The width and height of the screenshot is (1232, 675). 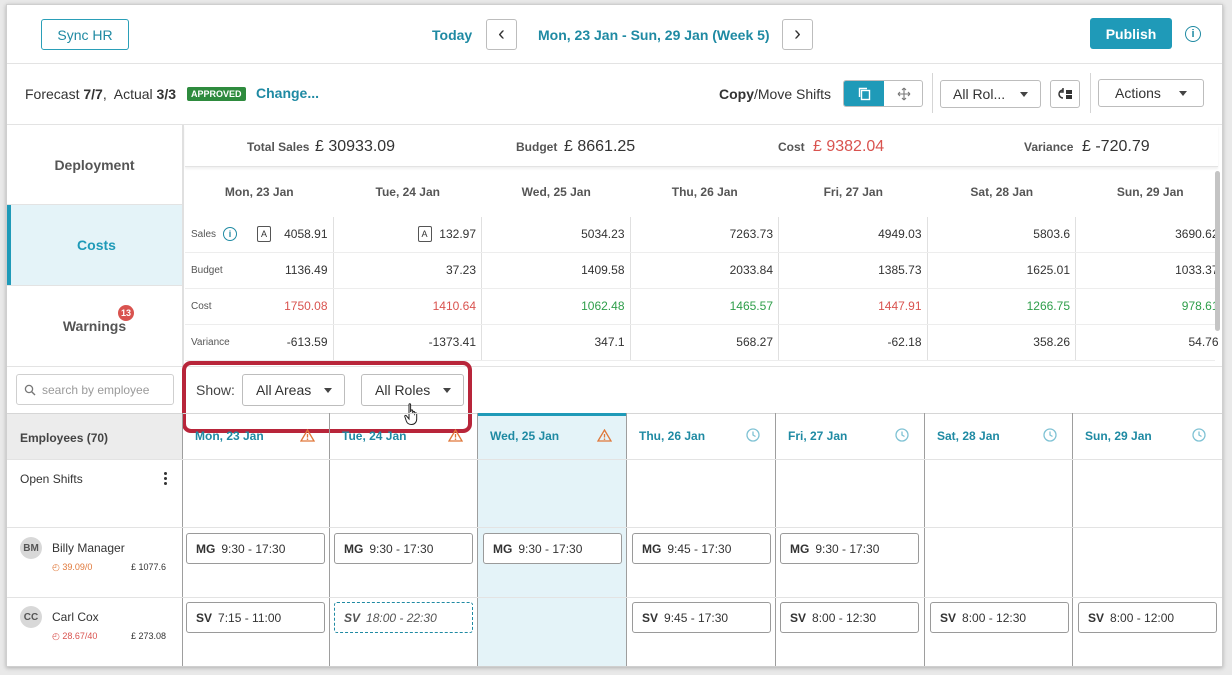 I want to click on roster-day-header: Thu, 26 Jan, so click(x=701, y=436).